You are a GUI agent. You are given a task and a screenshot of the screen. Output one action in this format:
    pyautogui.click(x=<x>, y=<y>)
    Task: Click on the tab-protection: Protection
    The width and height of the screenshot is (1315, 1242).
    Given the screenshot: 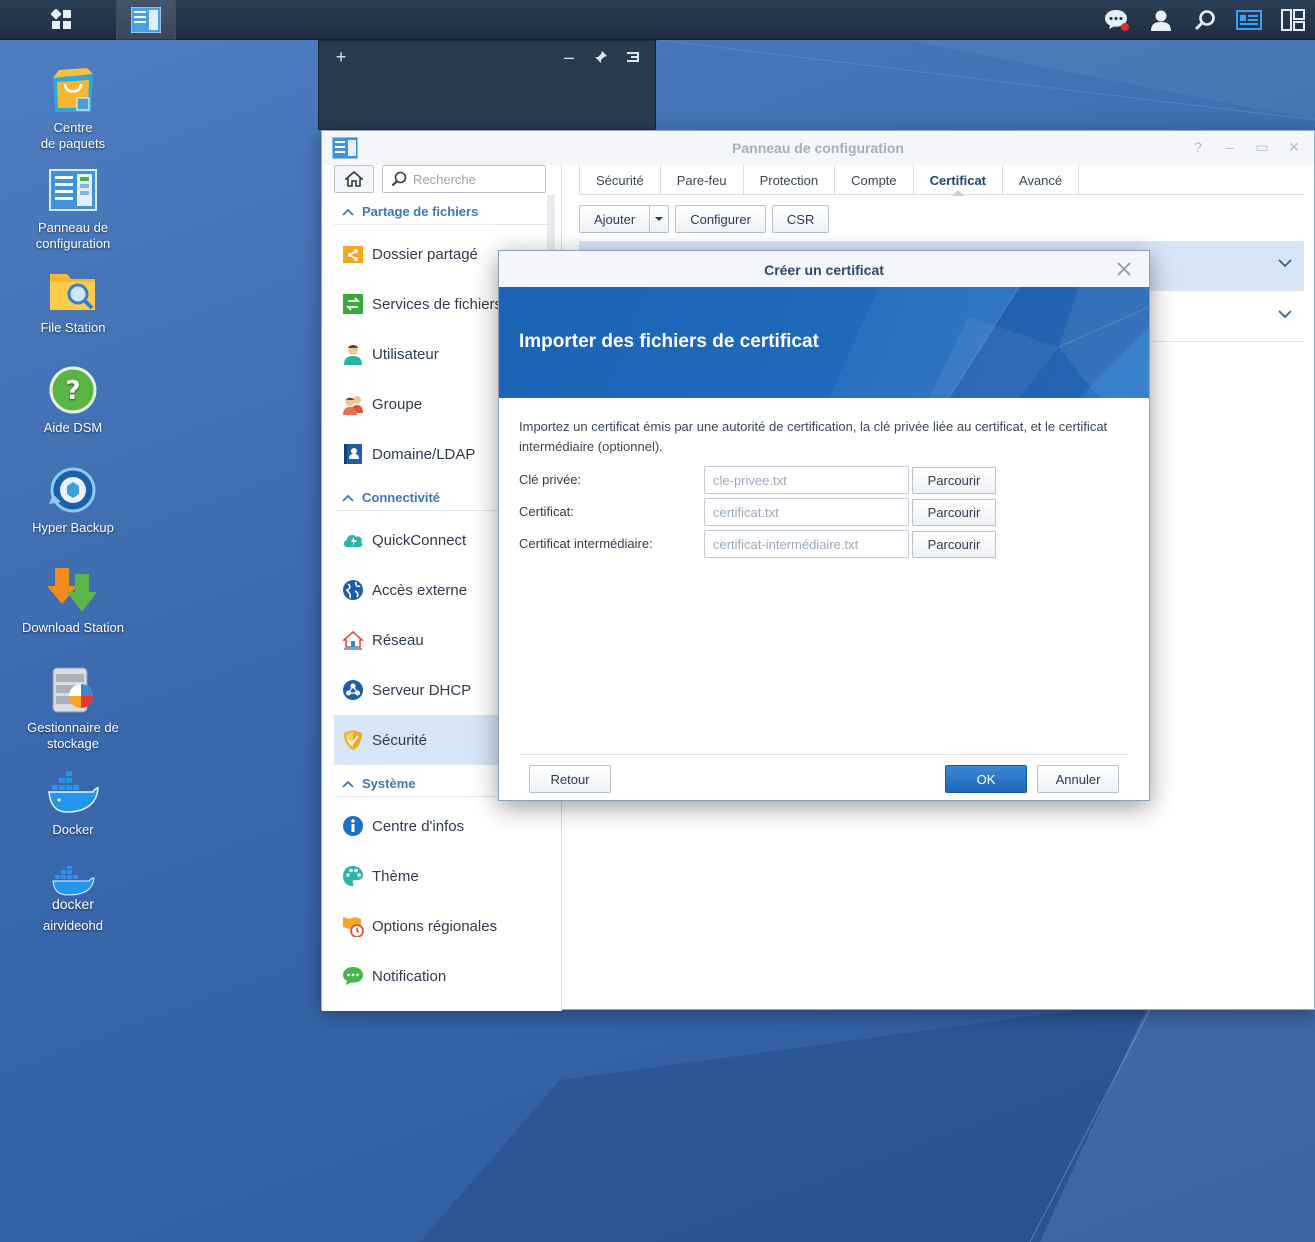 What is the action you would take?
    pyautogui.click(x=790, y=180)
    